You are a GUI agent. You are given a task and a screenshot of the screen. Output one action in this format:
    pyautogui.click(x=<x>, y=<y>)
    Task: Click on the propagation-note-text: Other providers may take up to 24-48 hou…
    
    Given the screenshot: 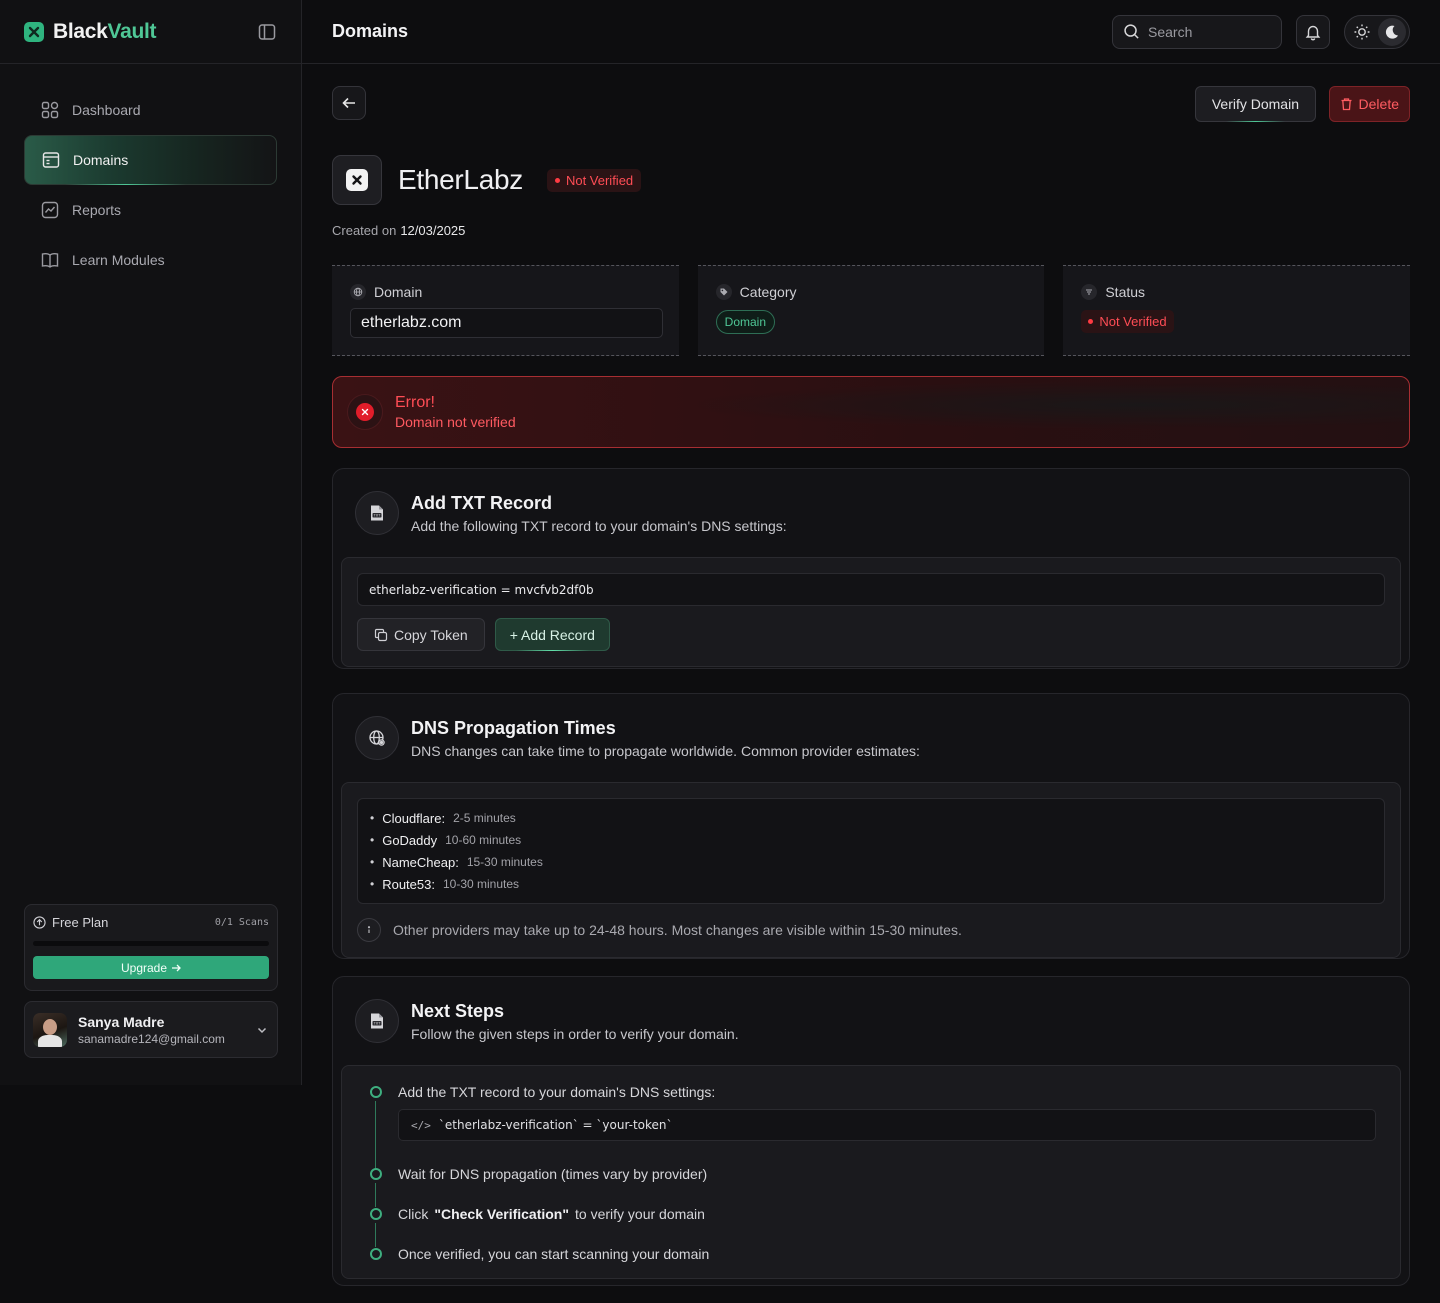 What is the action you would take?
    pyautogui.click(x=677, y=930)
    